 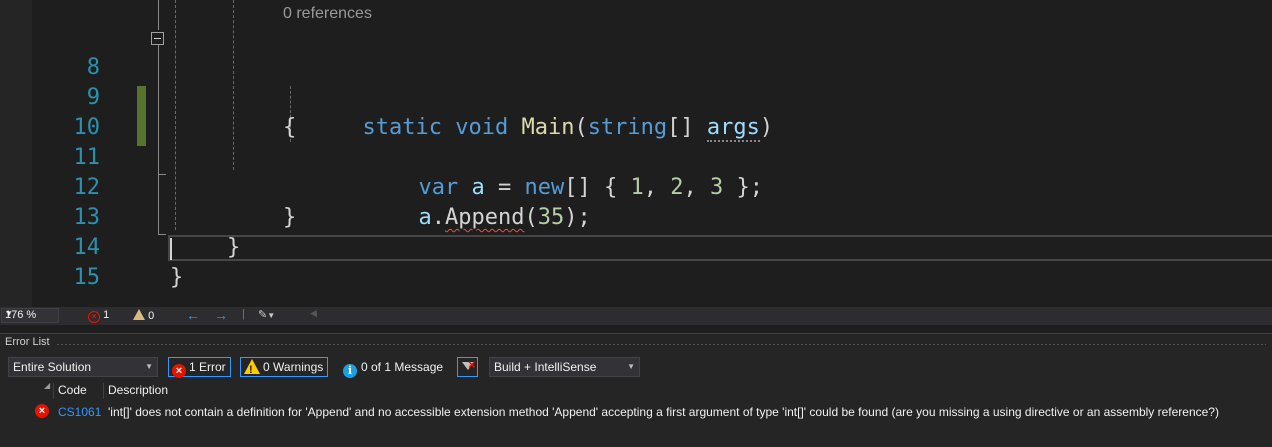 I want to click on error-count-indicator: × 1, so click(x=98, y=316).